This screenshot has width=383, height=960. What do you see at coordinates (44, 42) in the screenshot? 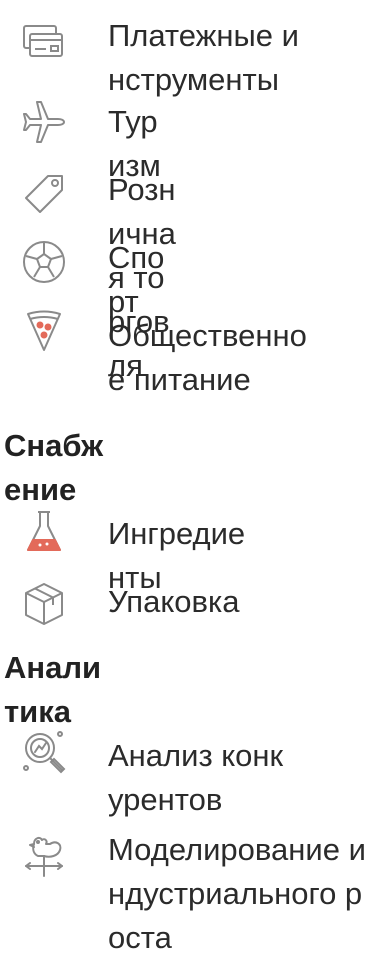
I see `credit-card-icon` at bounding box center [44, 42].